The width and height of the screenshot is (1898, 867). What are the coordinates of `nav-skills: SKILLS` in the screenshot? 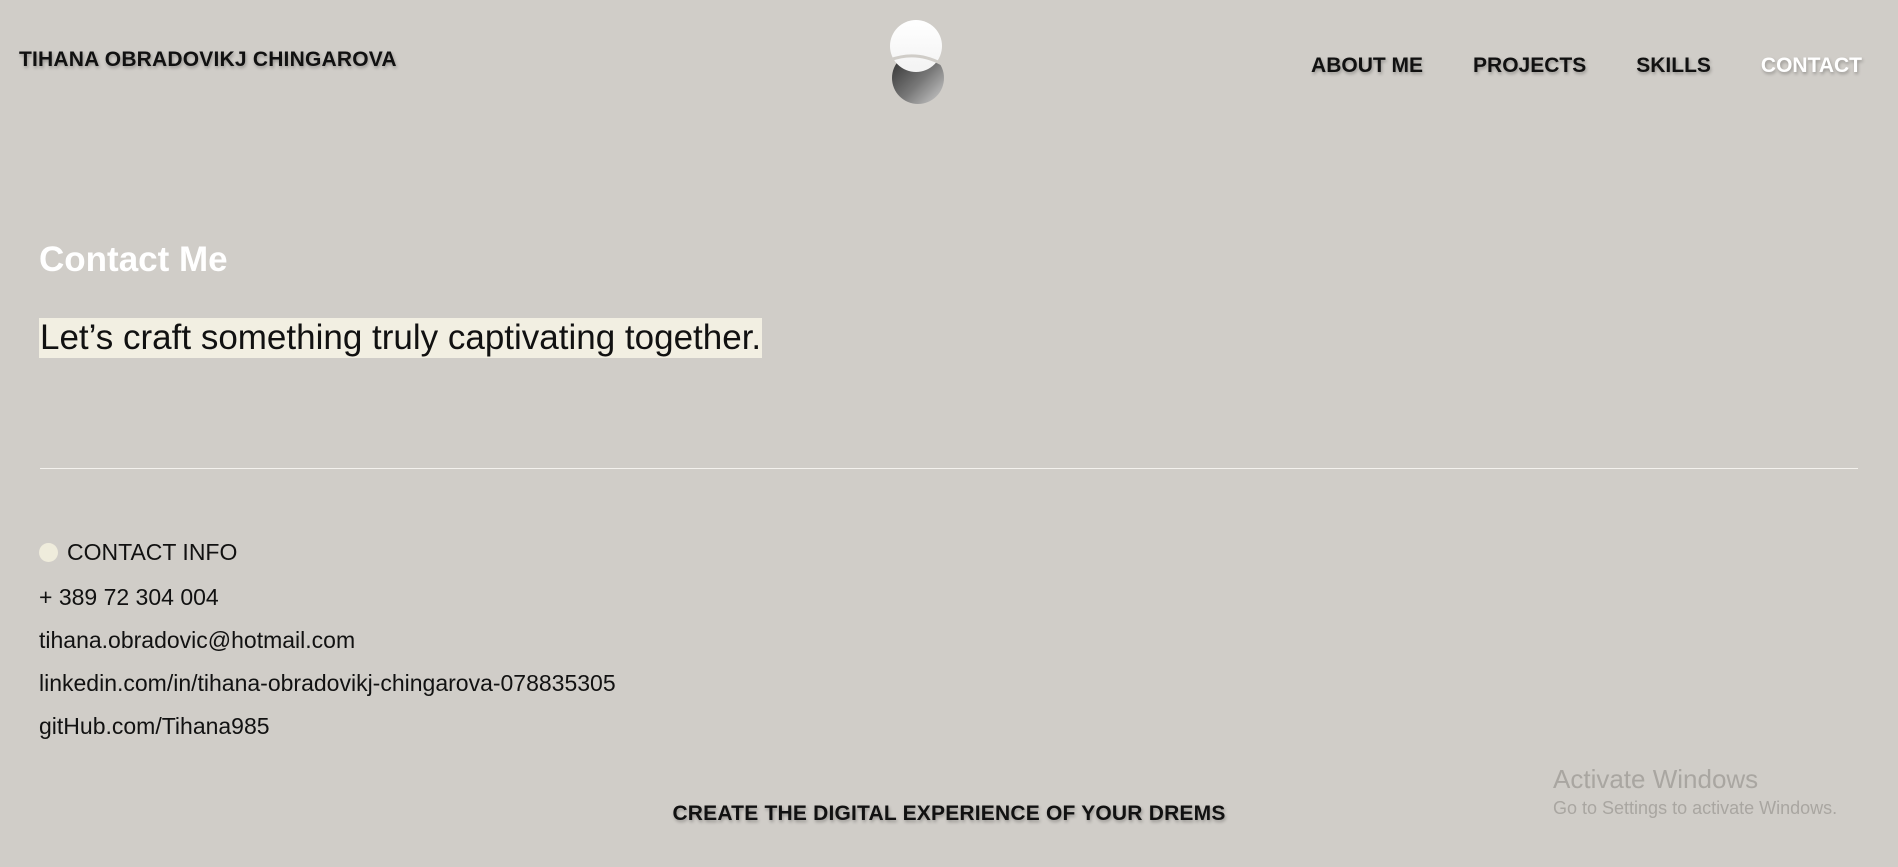 It's located at (1673, 66).